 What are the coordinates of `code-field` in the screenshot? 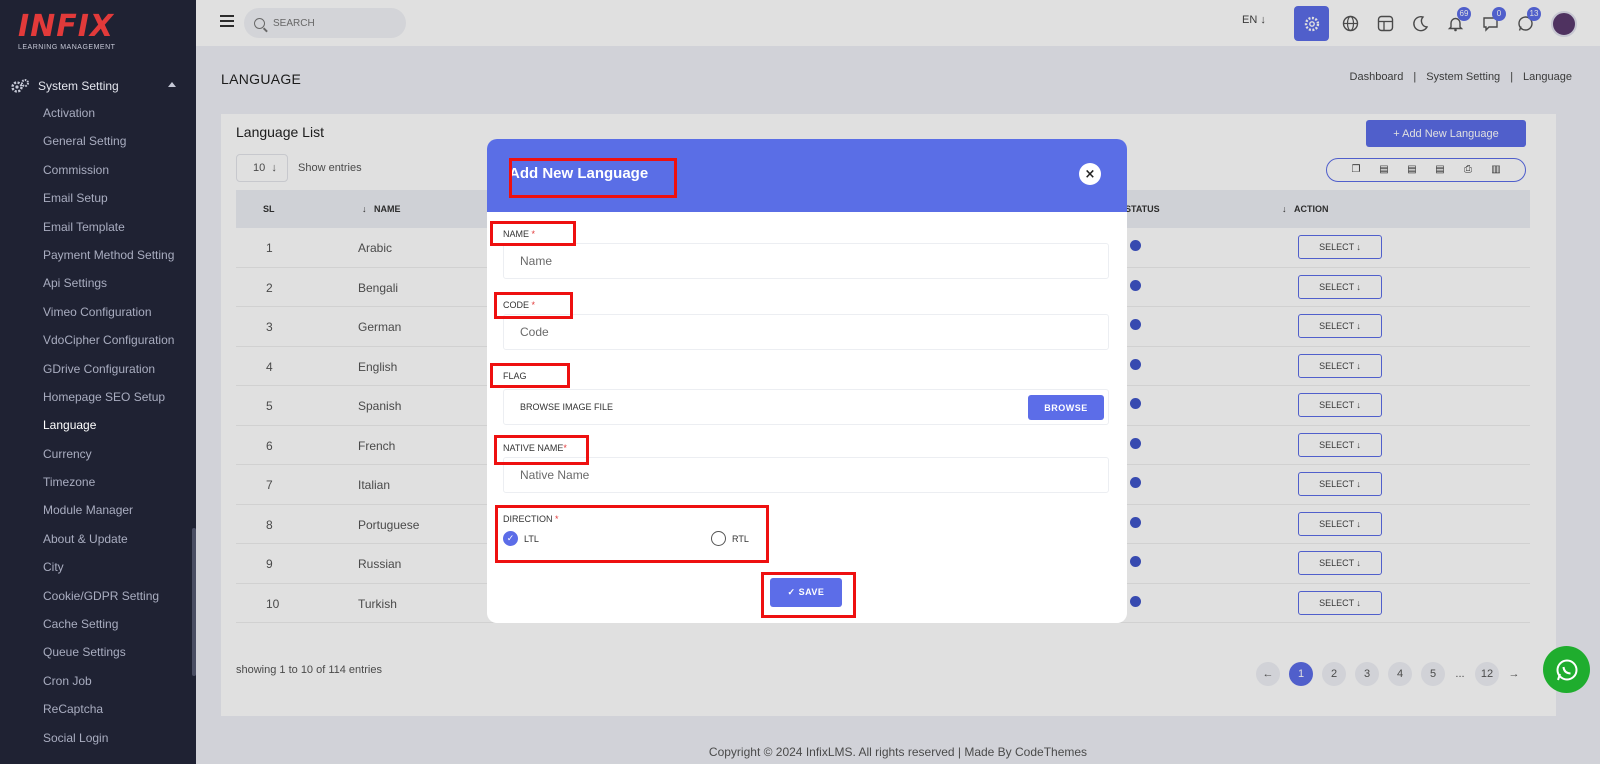 It's located at (806, 332).